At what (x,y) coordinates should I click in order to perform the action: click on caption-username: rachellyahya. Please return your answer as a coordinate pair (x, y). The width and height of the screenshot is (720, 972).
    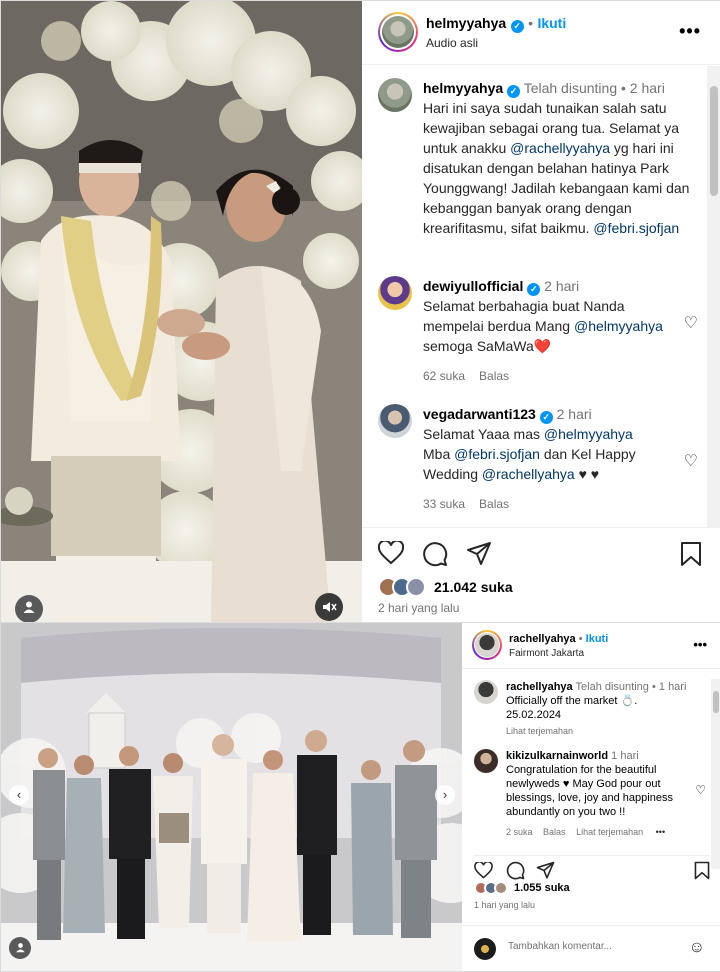
    Looking at the image, I should click on (539, 687).